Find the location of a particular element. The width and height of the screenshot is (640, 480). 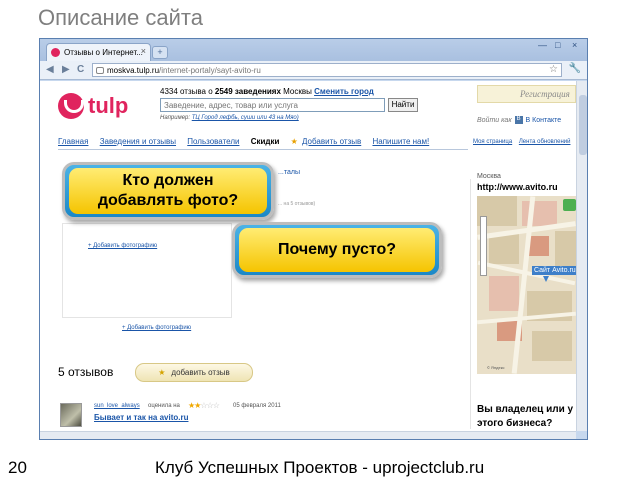

rating-stars-filled: ★★ is located at coordinates (194, 405).